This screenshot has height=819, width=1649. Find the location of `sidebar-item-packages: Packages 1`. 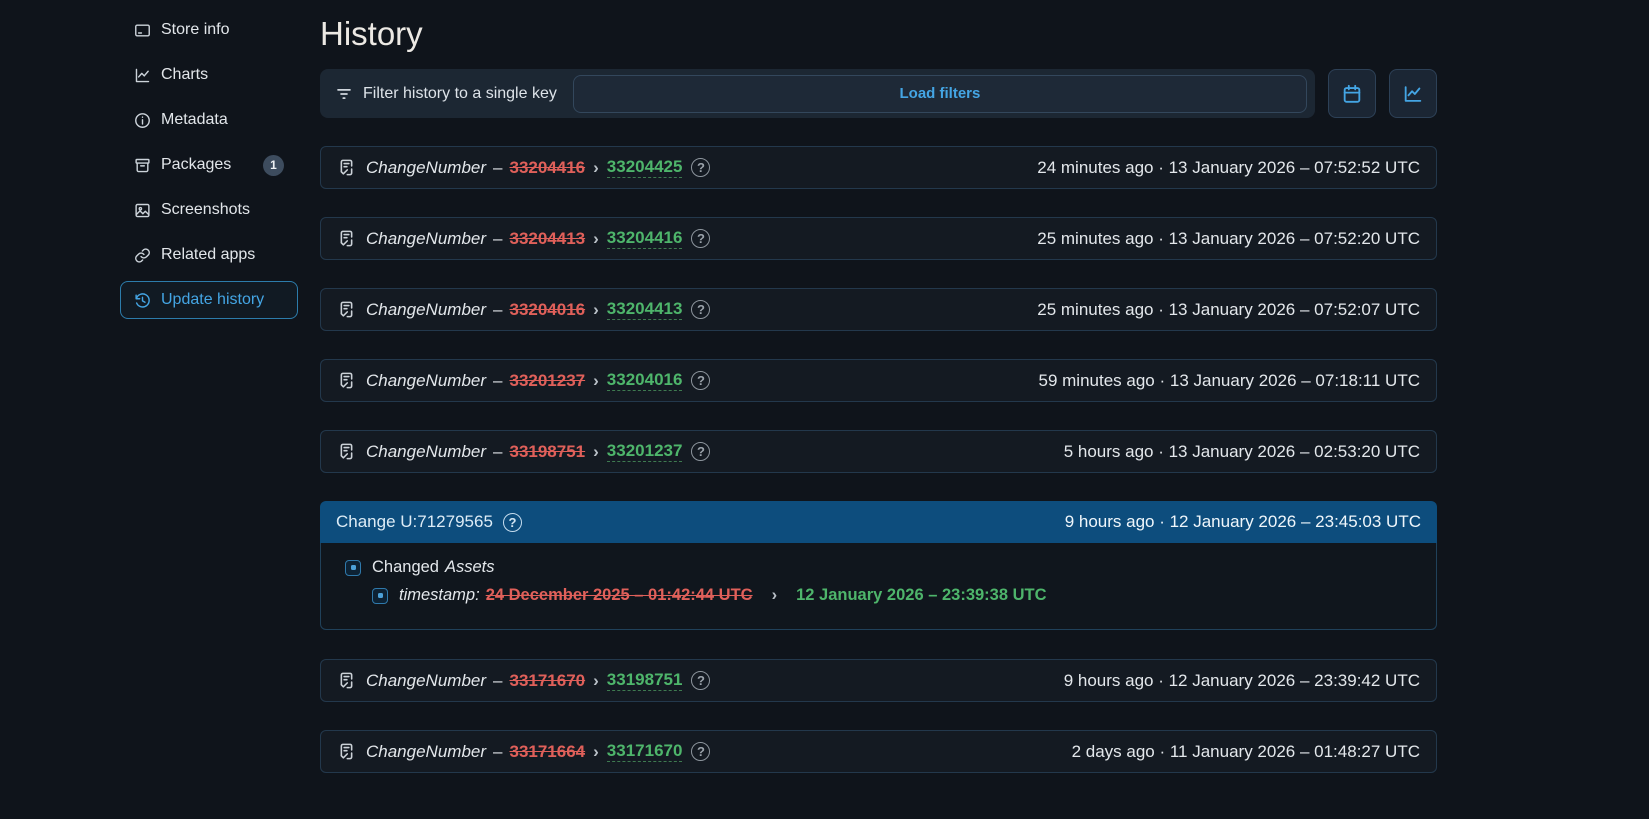

sidebar-item-packages: Packages 1 is located at coordinates (209, 165).